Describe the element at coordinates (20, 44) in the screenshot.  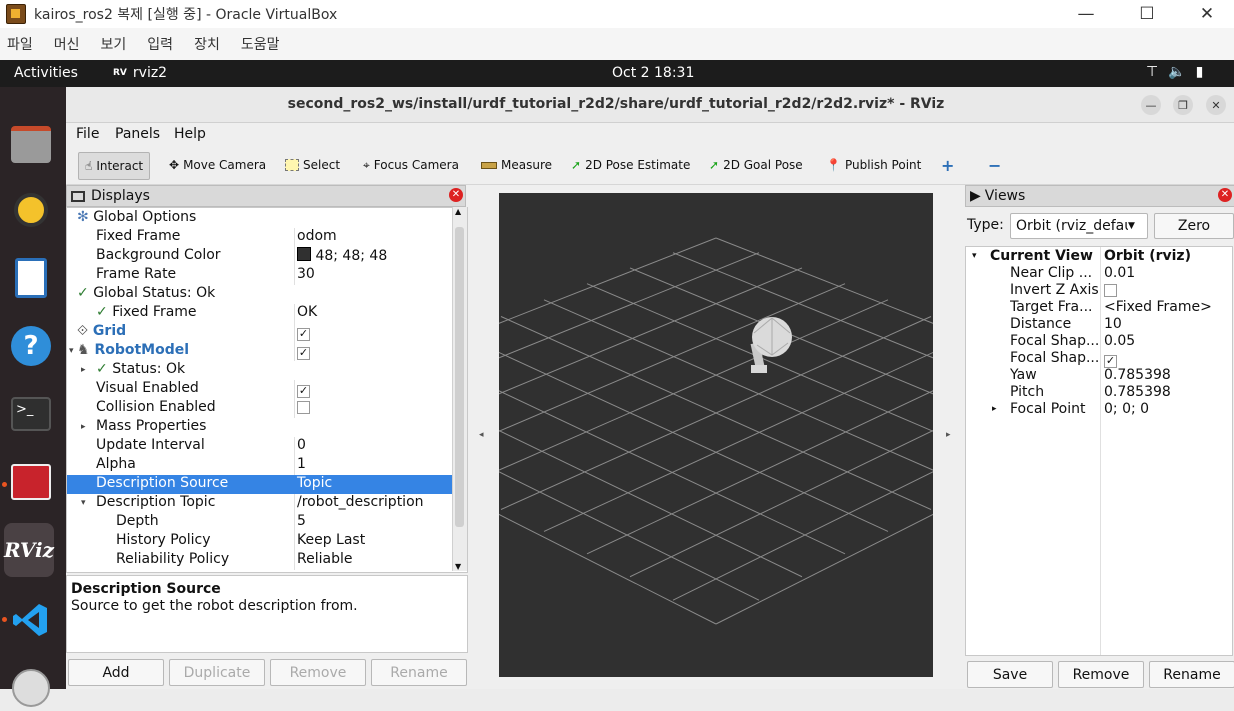
I see `vbox-menu-file: 파일` at that location.